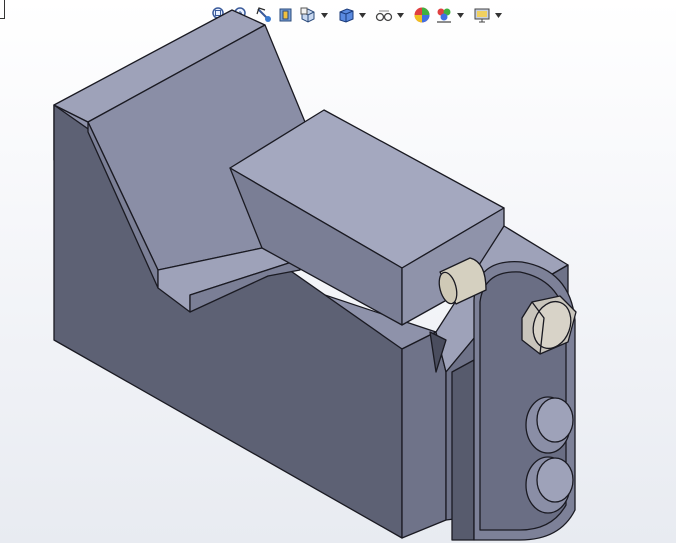 This screenshot has height=543, width=676. I want to click on lower-boss-face, so click(555, 480).